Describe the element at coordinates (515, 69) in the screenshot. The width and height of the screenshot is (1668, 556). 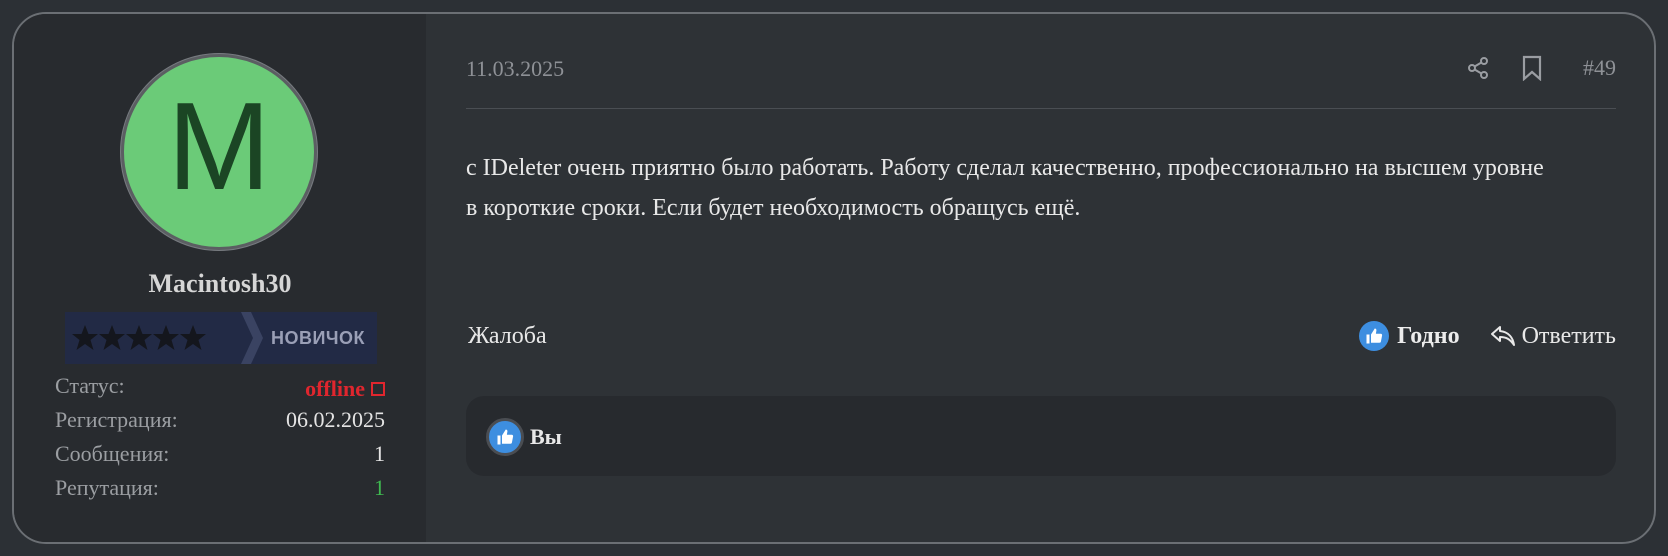
I see `post-date: 11.03.2025` at that location.